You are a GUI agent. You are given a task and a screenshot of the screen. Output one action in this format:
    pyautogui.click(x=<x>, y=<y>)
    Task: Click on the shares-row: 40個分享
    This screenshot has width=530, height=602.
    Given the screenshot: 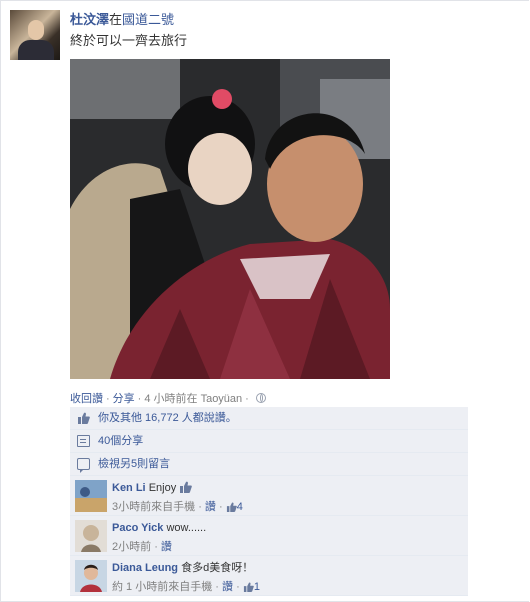 What is the action you would take?
    pyautogui.click(x=269, y=441)
    